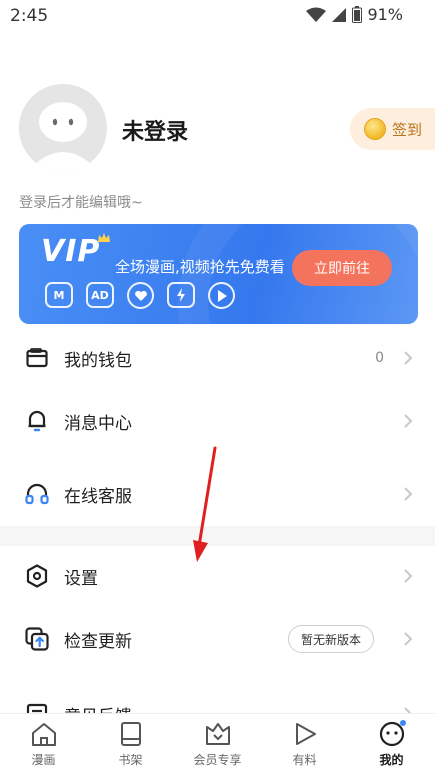  Describe the element at coordinates (379, 358) in the screenshot. I see `wallet-balance: 0` at that location.